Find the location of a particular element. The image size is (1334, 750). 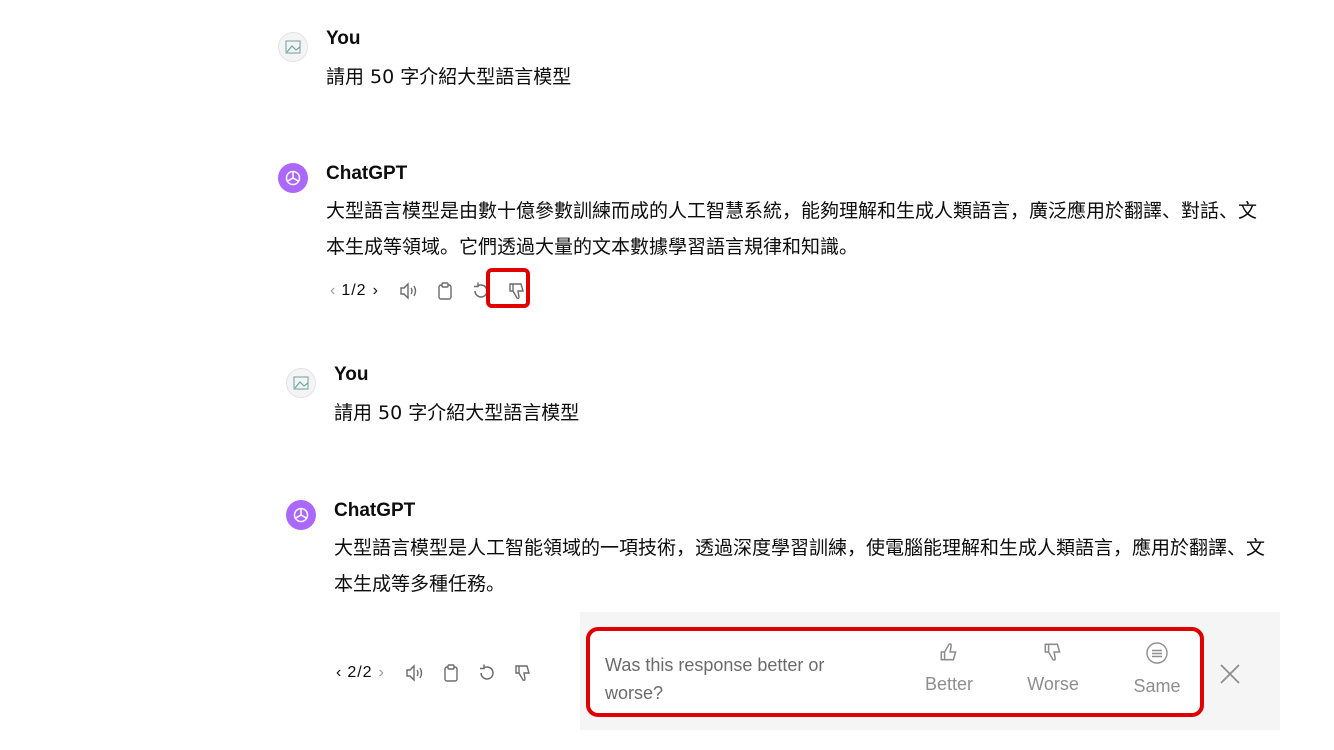

close-icon is located at coordinates (1230, 674).